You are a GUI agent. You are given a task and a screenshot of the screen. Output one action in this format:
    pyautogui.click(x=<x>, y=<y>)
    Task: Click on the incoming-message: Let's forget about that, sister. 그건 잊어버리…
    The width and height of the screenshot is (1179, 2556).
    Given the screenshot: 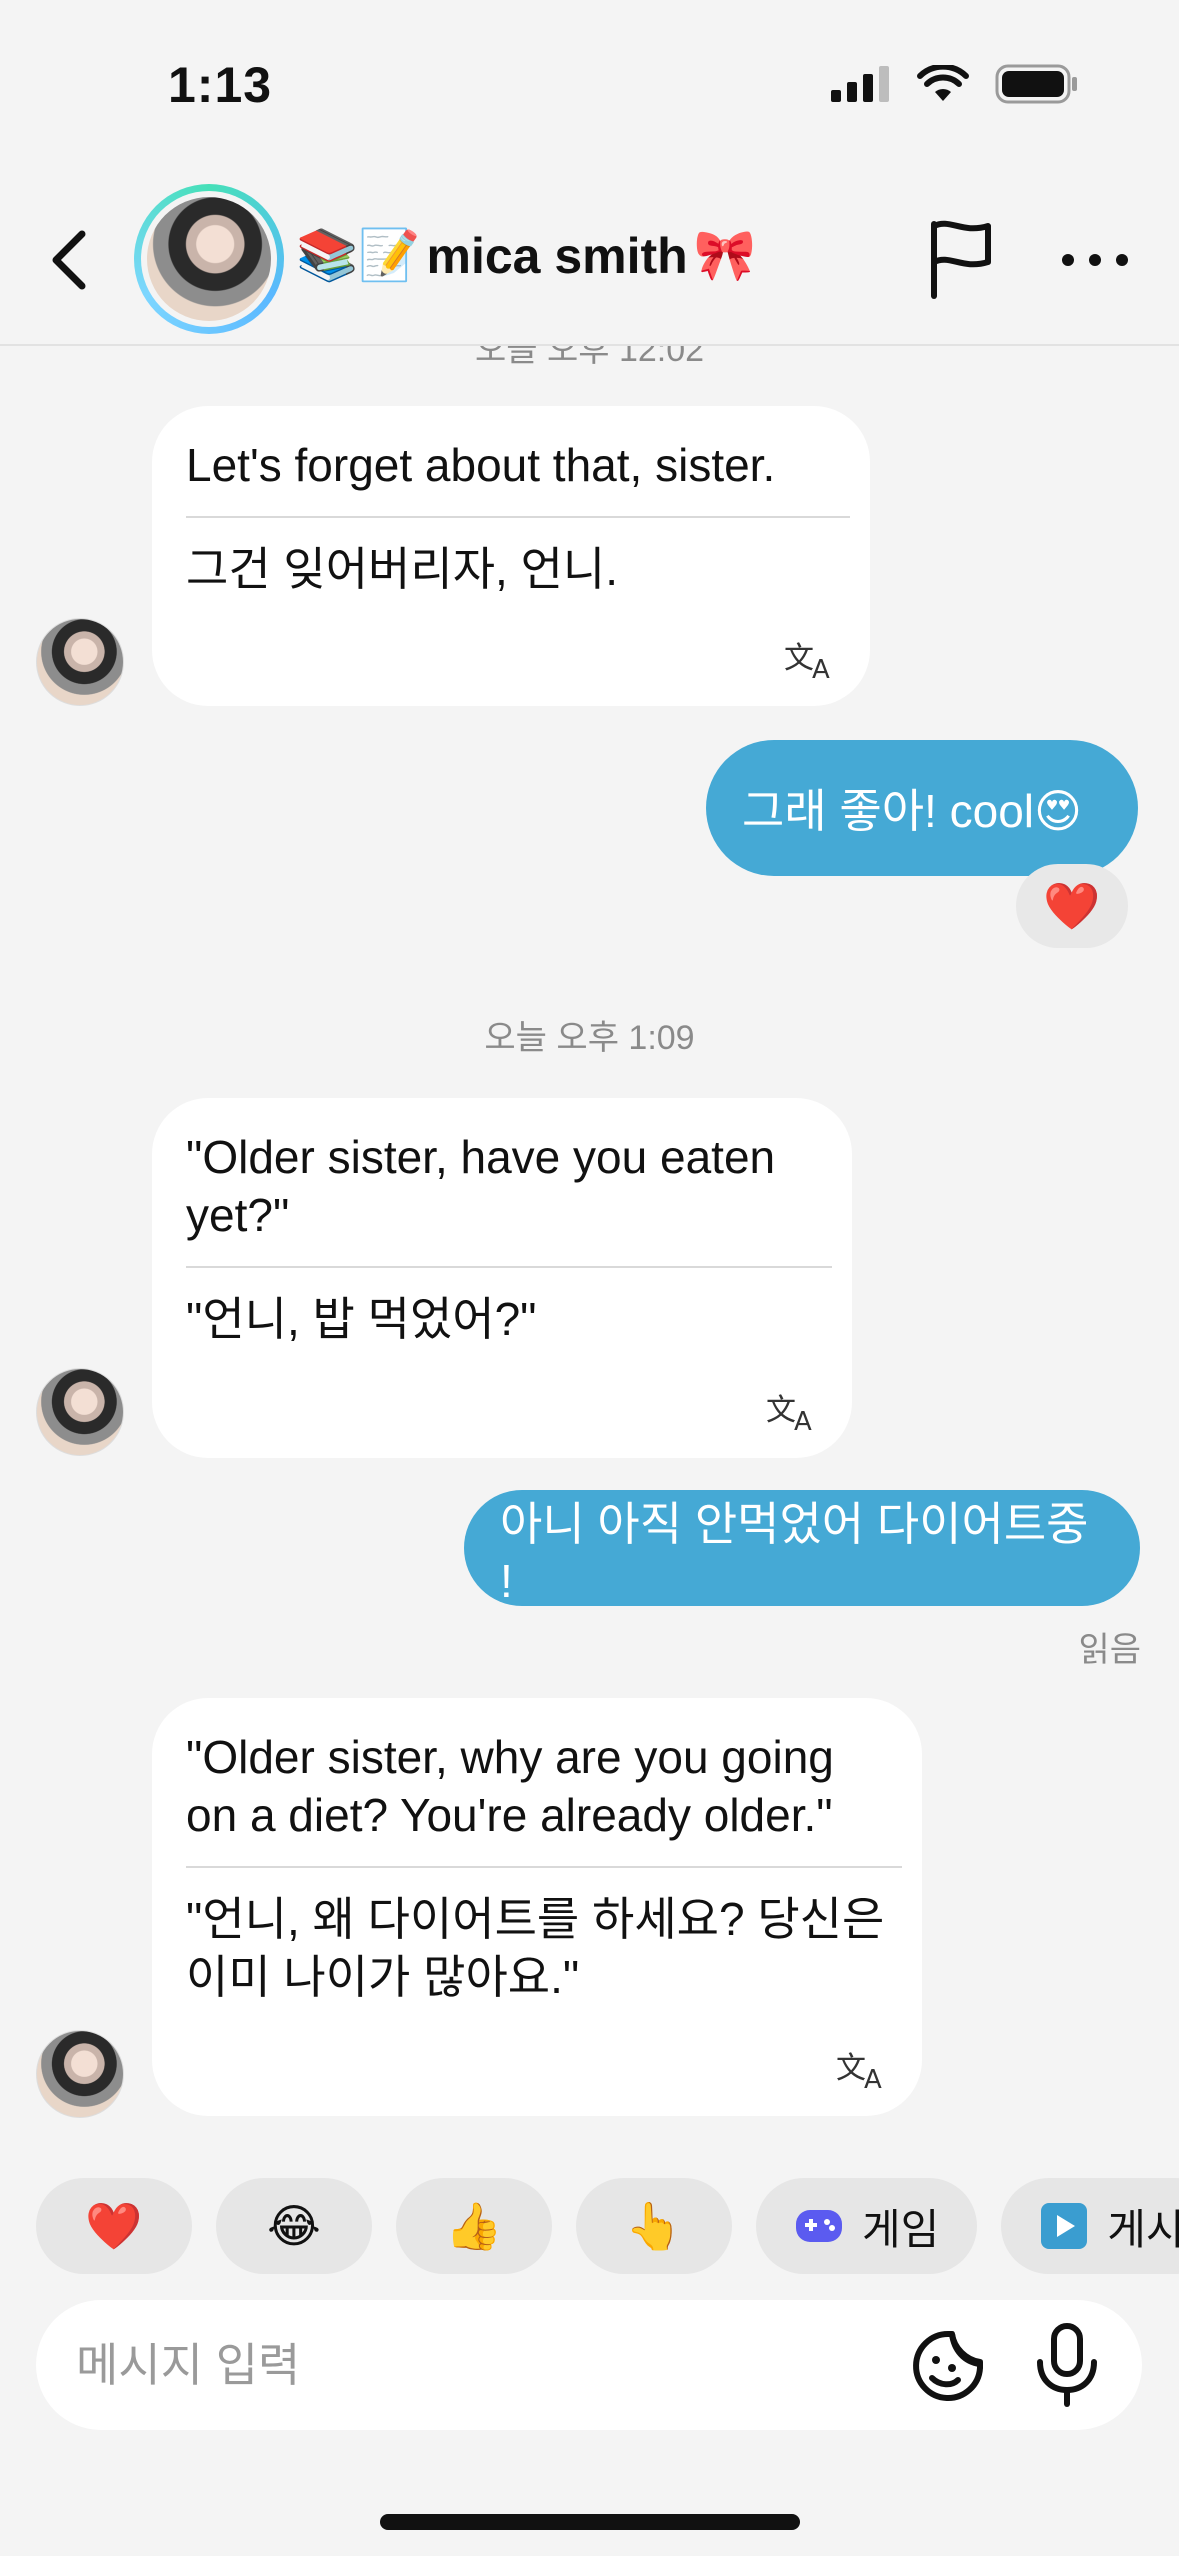 What is the action you would take?
    pyautogui.click(x=511, y=556)
    